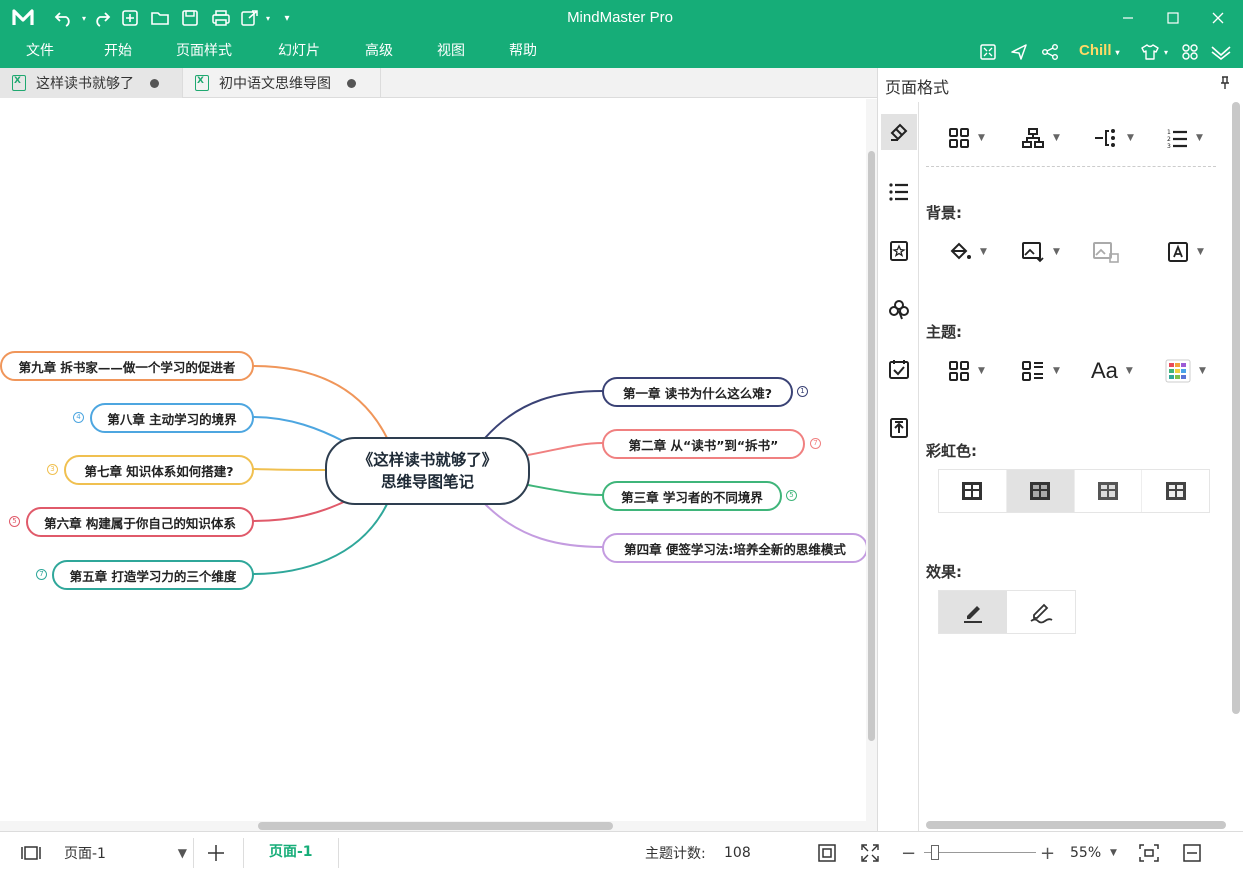 The width and height of the screenshot is (1243, 874). What do you see at coordinates (1113, 853) in the screenshot?
I see `zoom-dropdown-icon: ▼` at bounding box center [1113, 853].